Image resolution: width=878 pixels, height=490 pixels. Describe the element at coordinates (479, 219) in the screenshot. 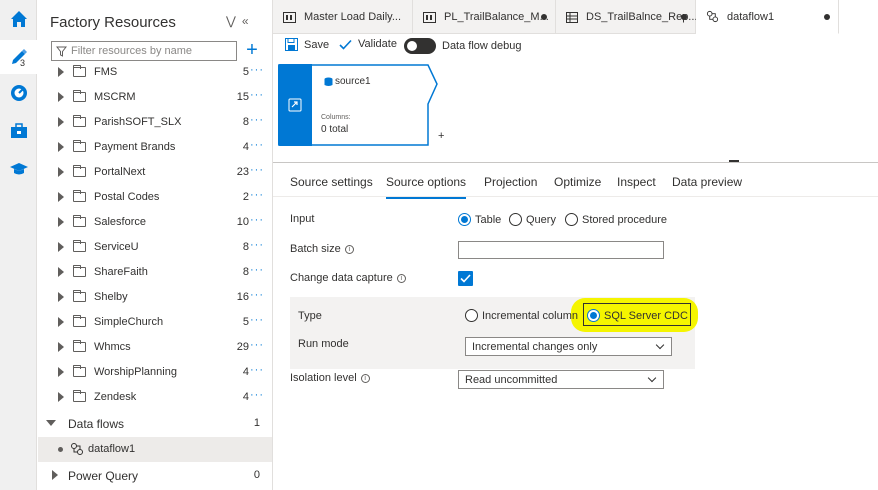

I see `input-radio-table: Table` at that location.